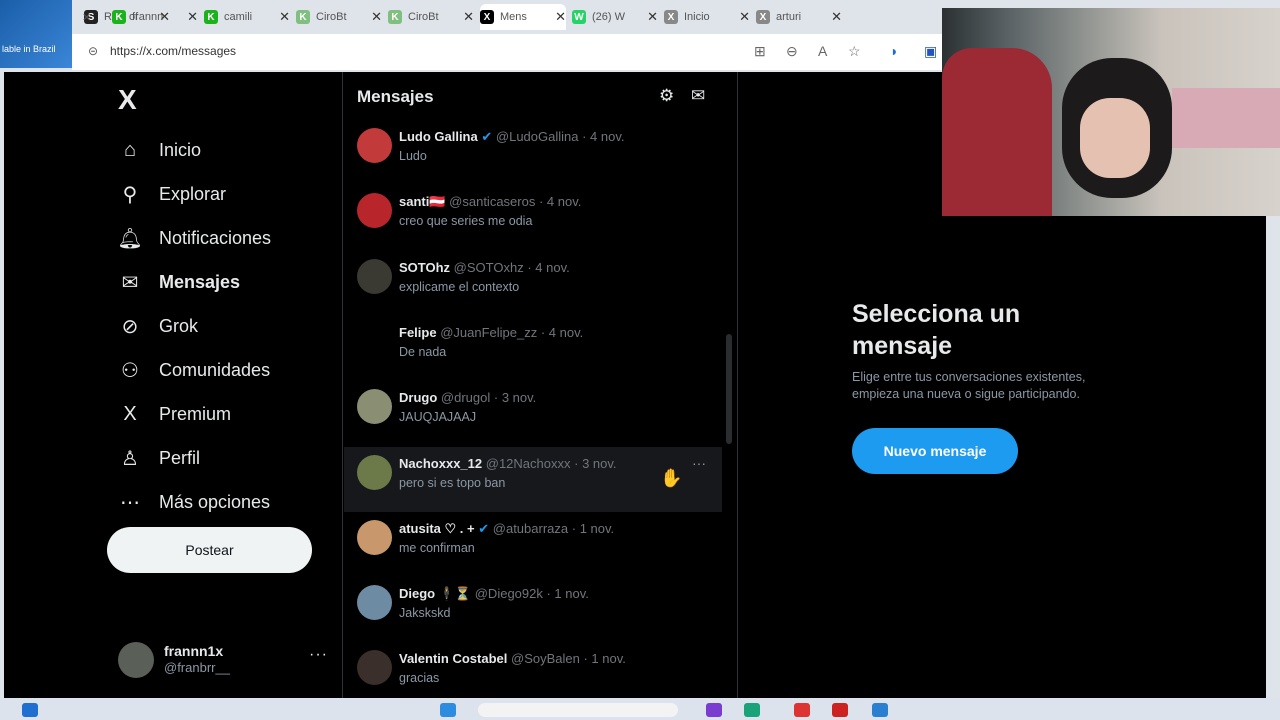 The width and height of the screenshot is (1280, 720). Describe the element at coordinates (564, 202) in the screenshot. I see `conversation-date: 4 nov.` at that location.